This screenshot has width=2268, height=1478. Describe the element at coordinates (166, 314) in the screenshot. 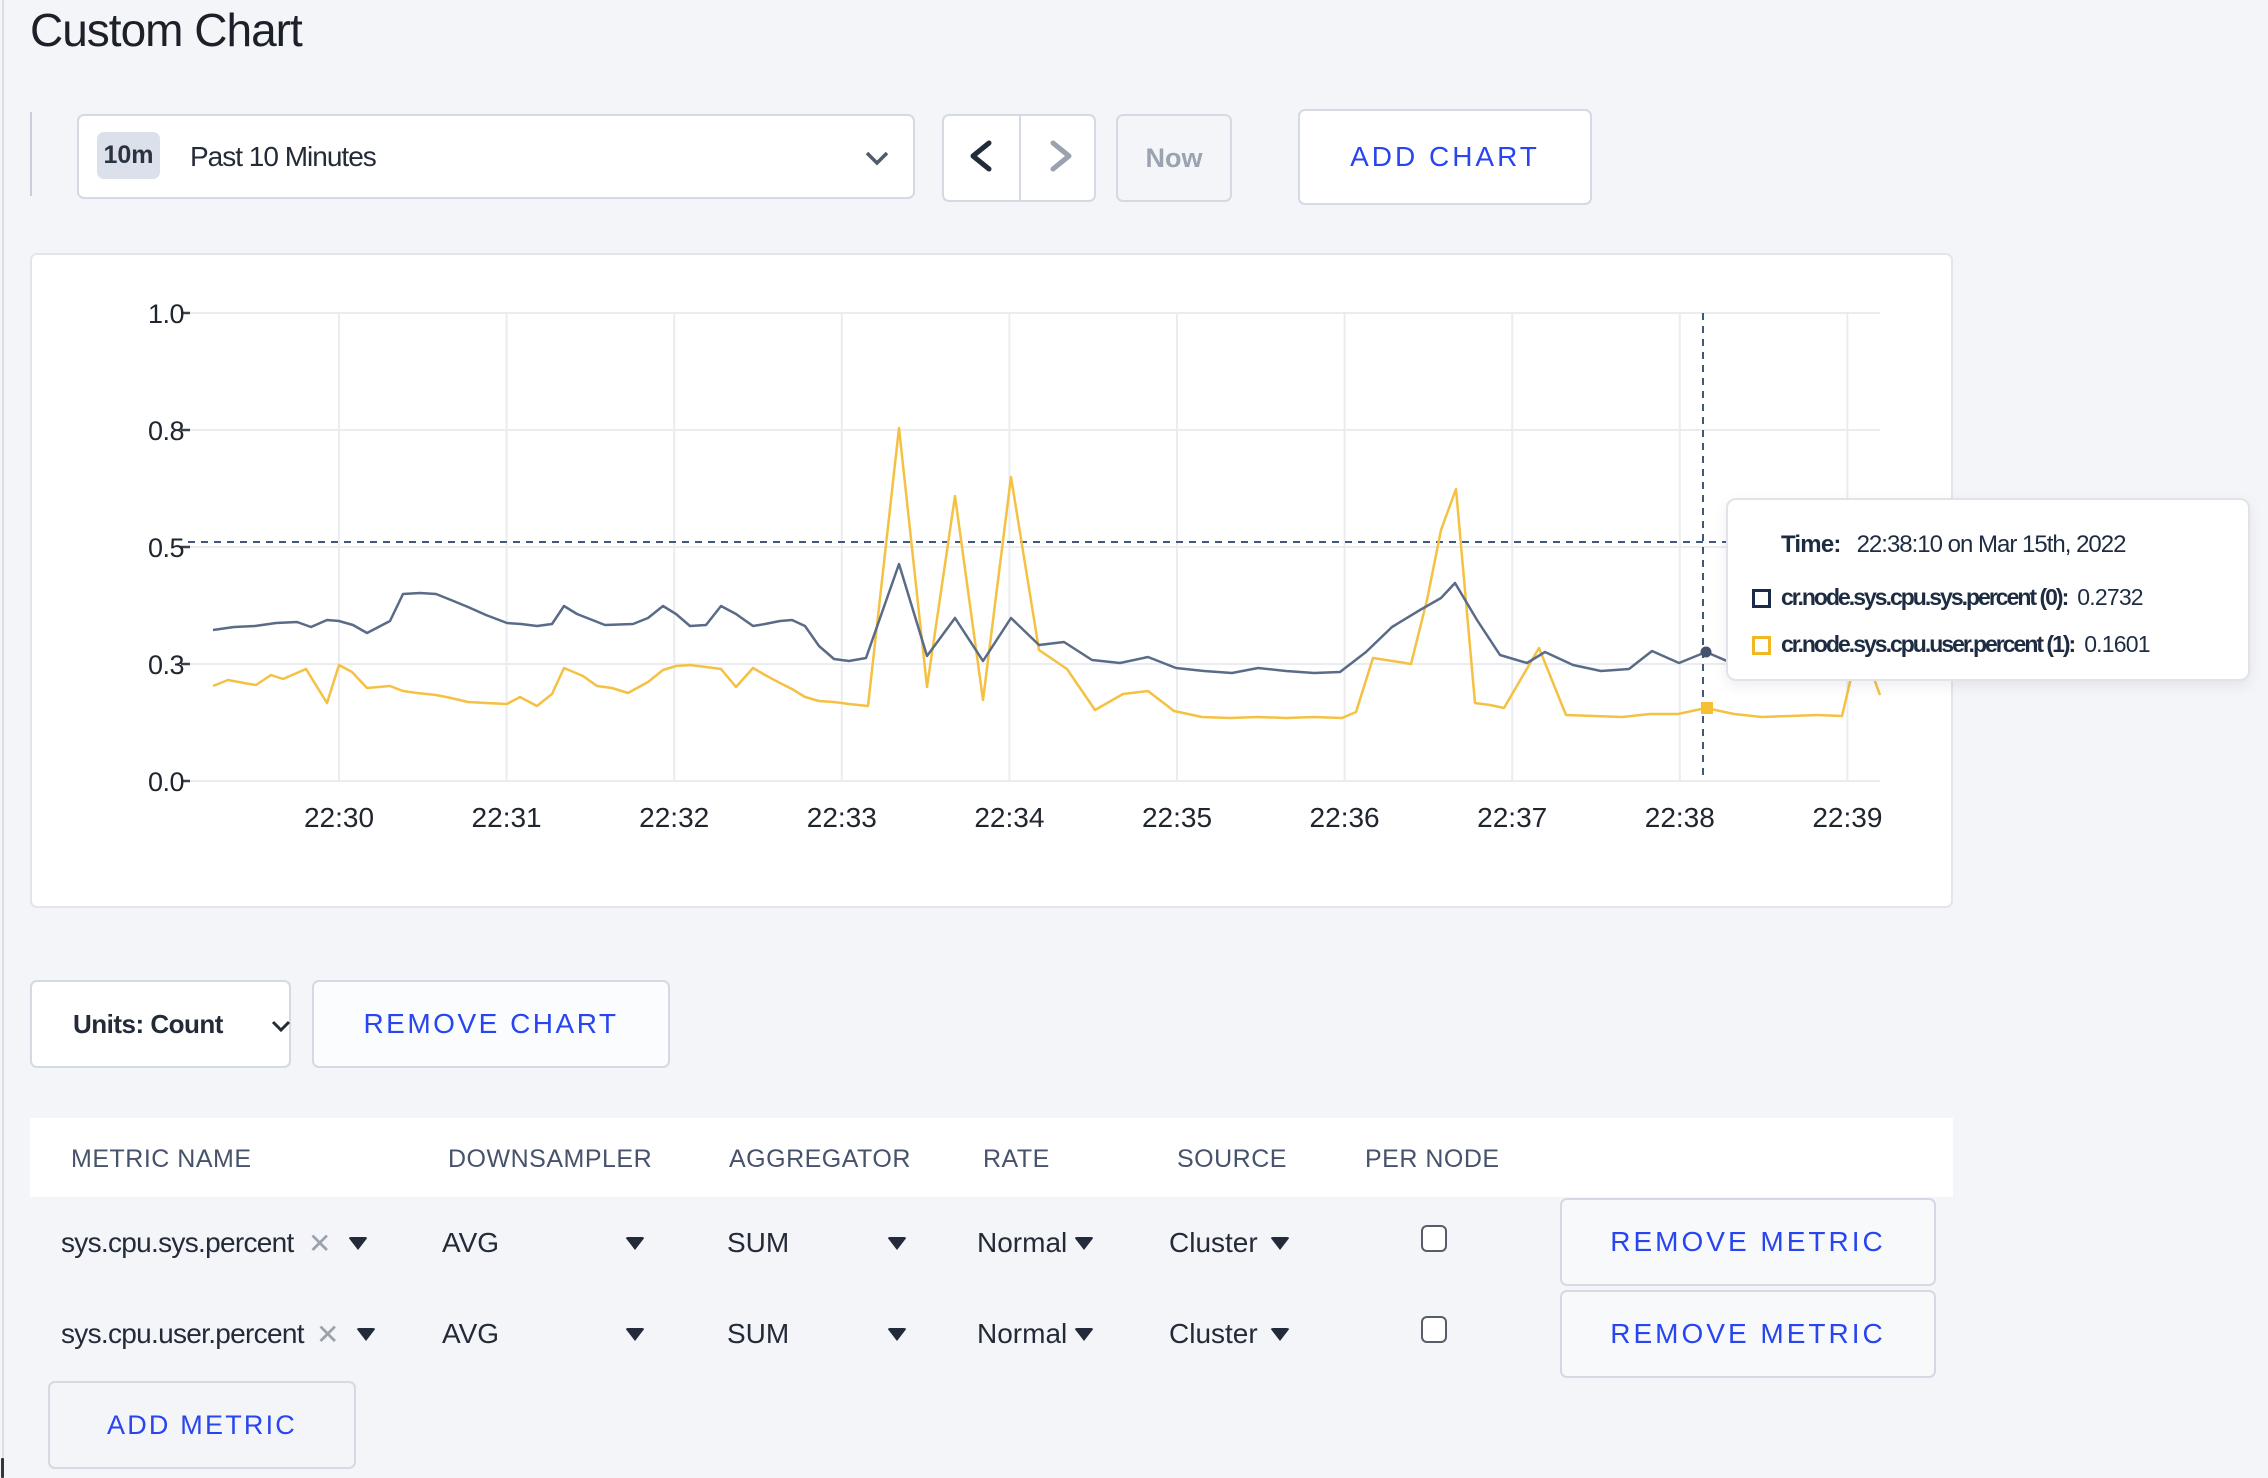

I see `svg-text: 1.0` at that location.